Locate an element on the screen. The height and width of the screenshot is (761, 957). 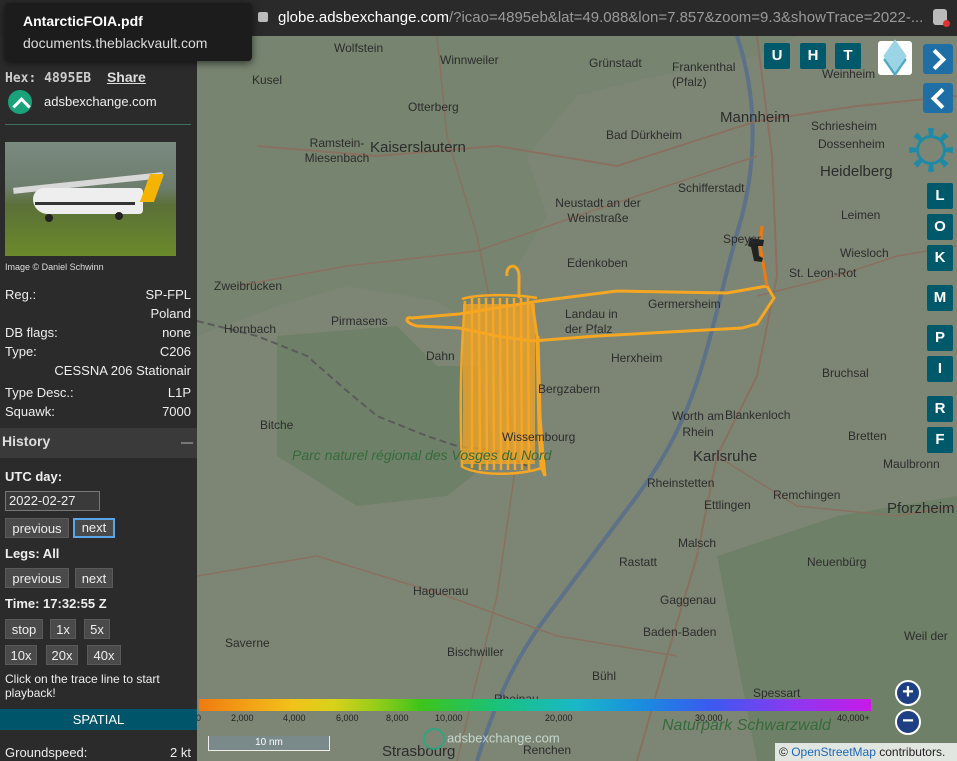
speed-10x-button: 10x is located at coordinates (21, 655).